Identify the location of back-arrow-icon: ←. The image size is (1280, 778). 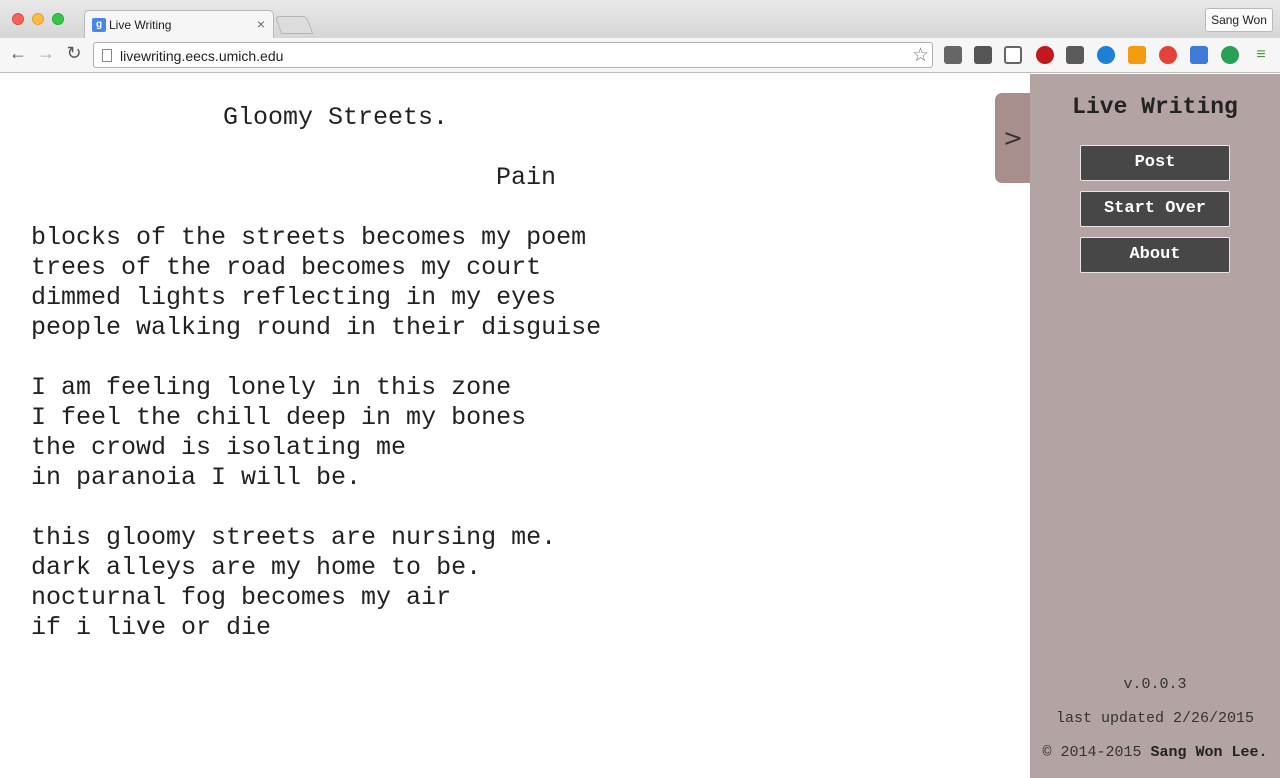
(18, 53).